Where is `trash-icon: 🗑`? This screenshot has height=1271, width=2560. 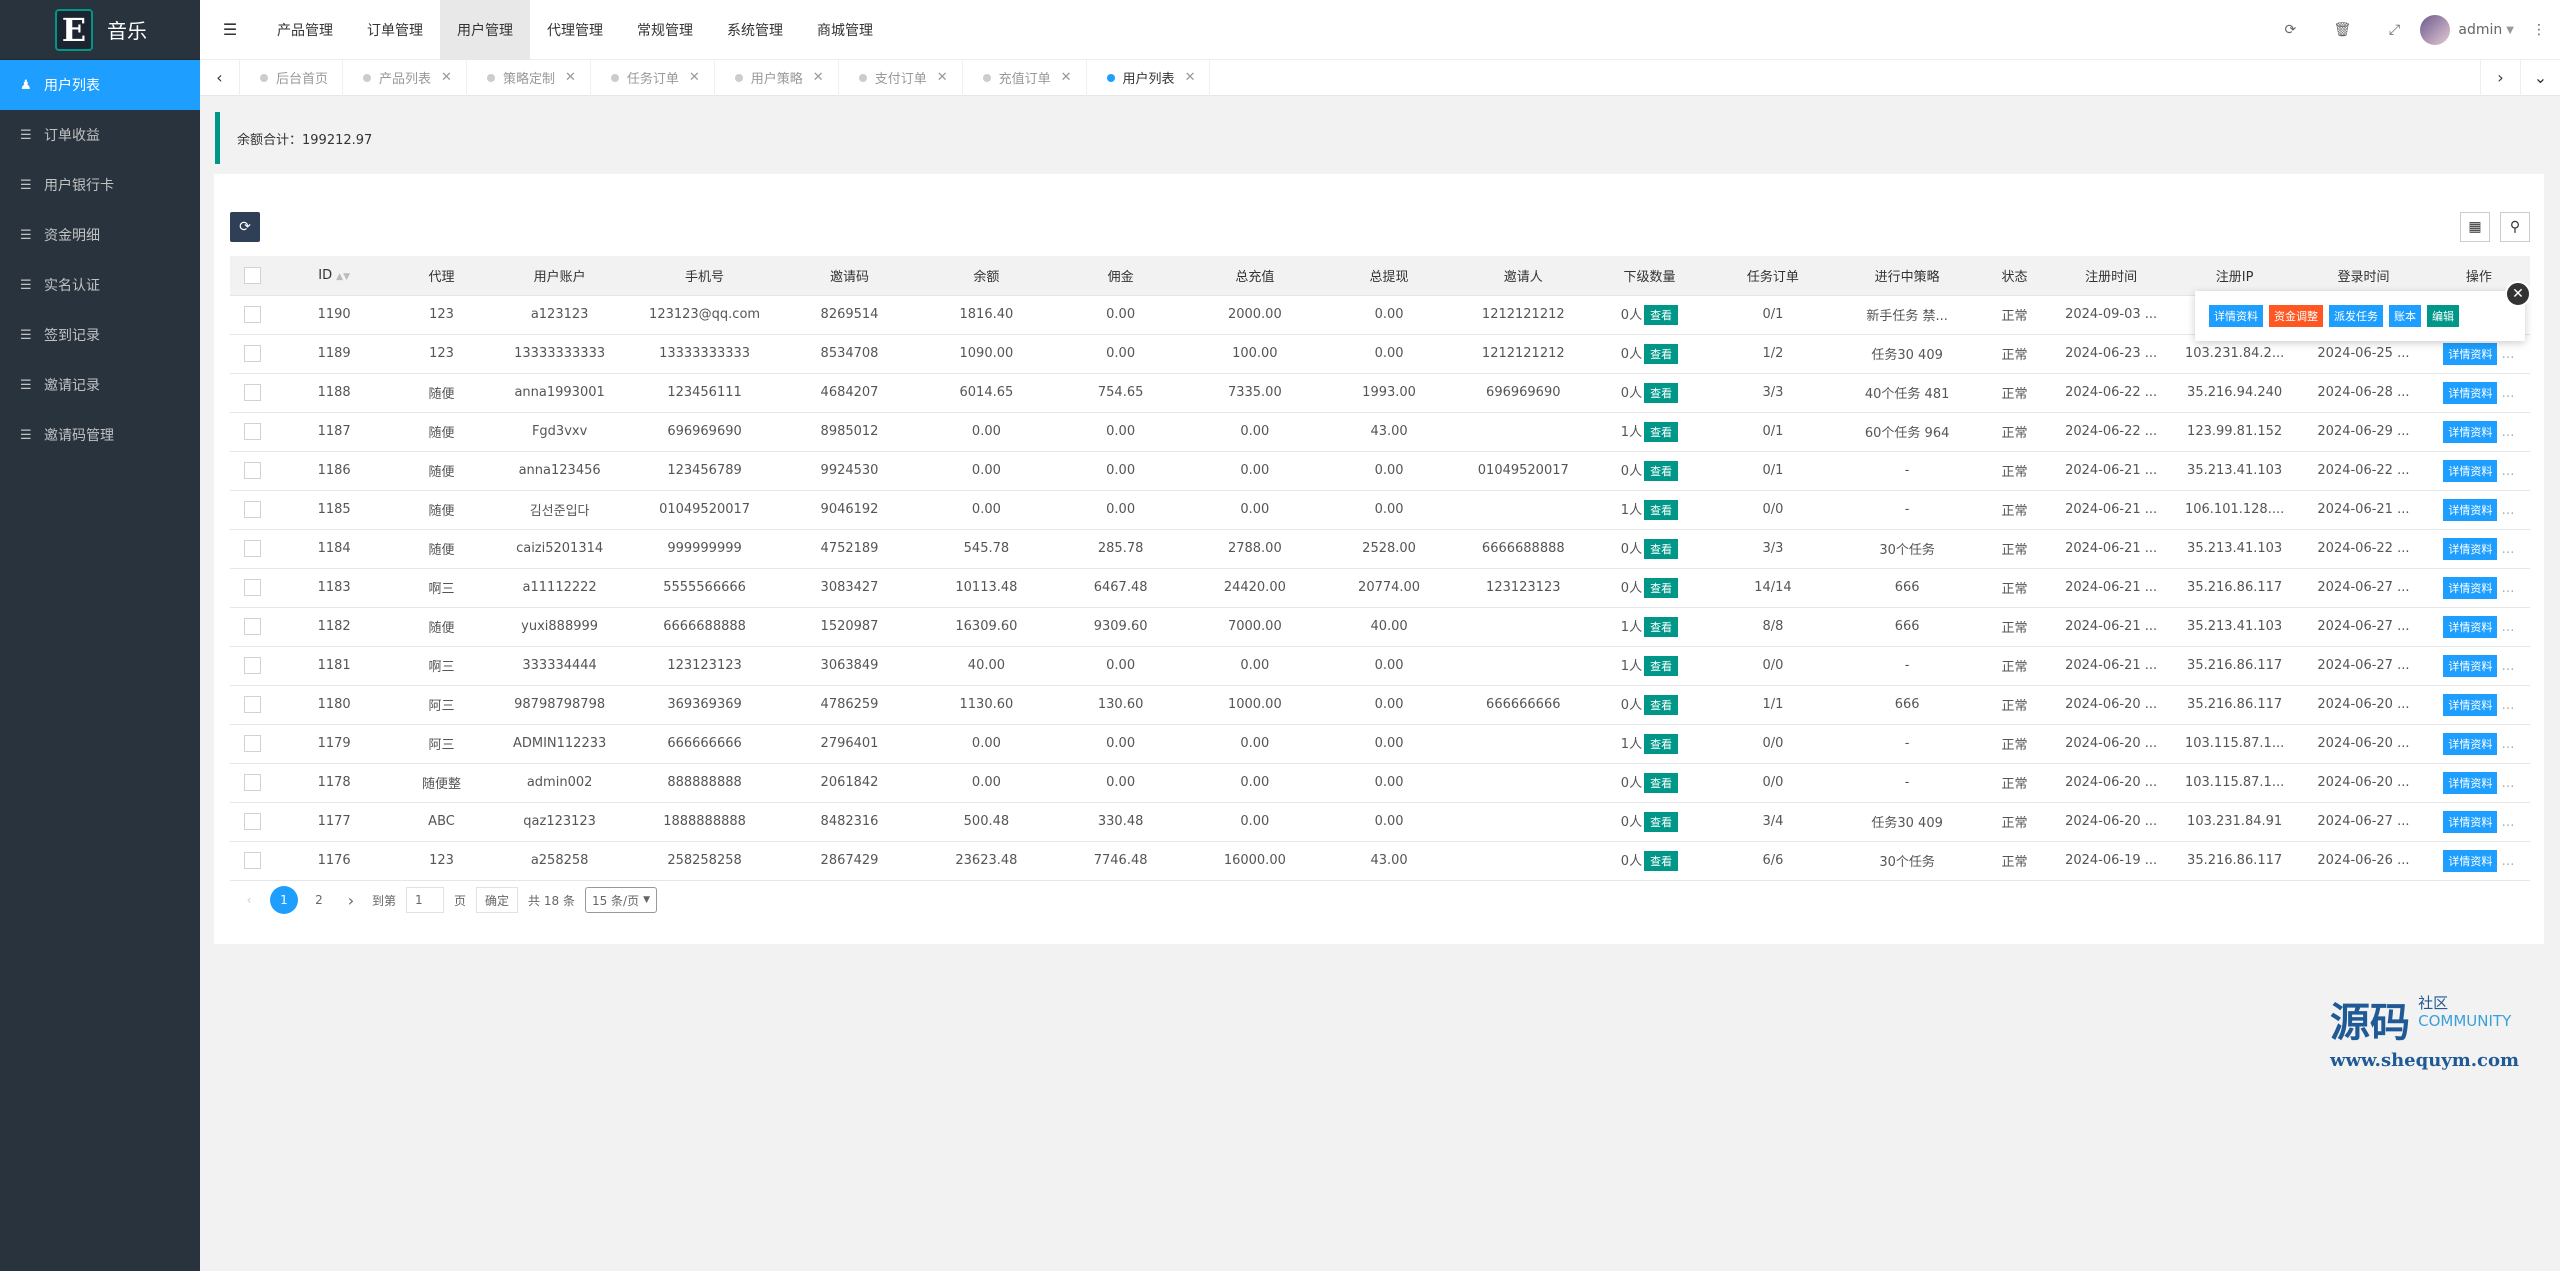
trash-icon: 🗑 is located at coordinates (2342, 30).